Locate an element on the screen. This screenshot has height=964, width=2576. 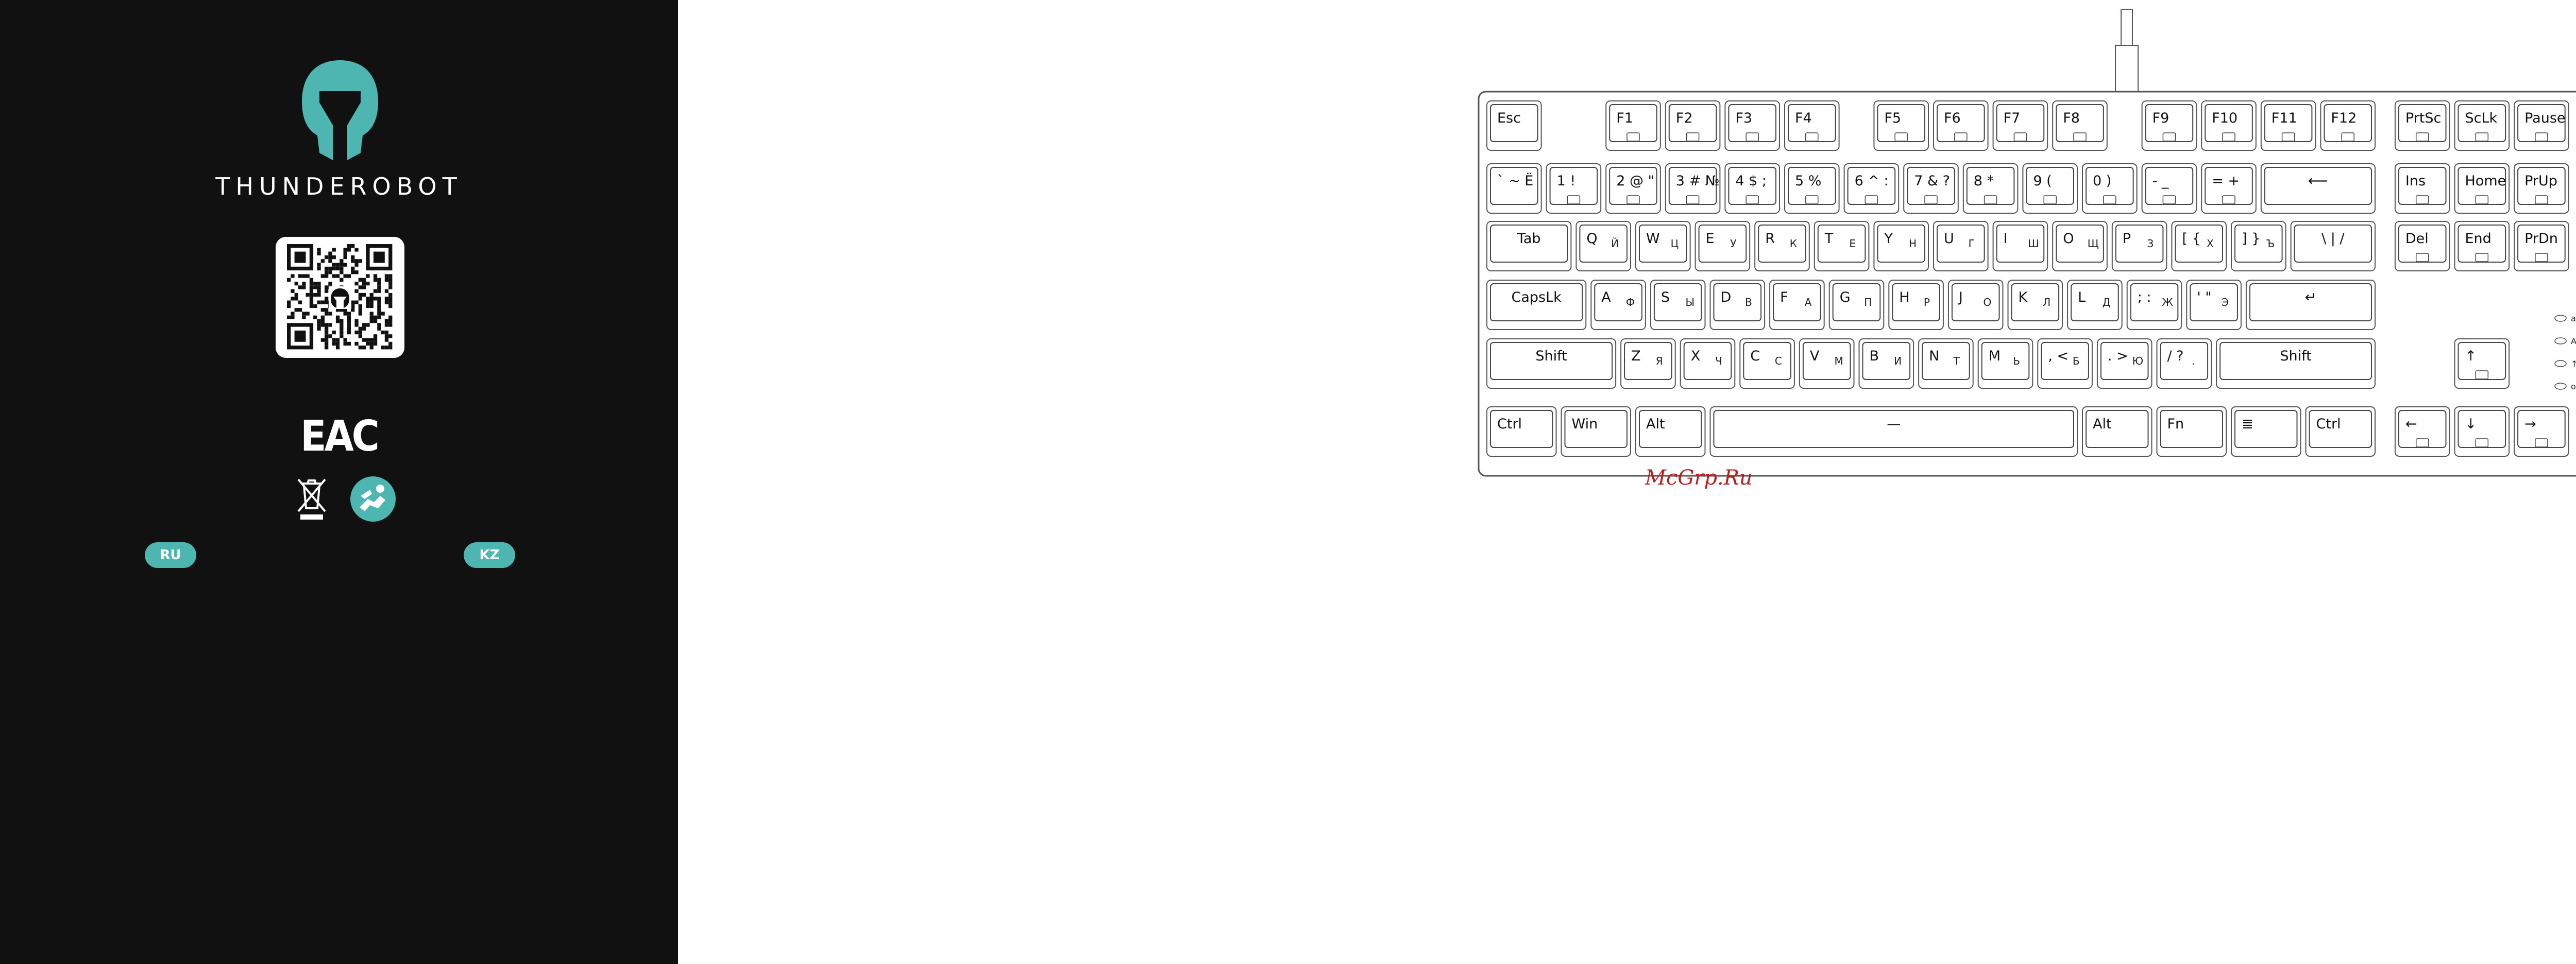
key-f9: F9 is located at coordinates (2169, 125).